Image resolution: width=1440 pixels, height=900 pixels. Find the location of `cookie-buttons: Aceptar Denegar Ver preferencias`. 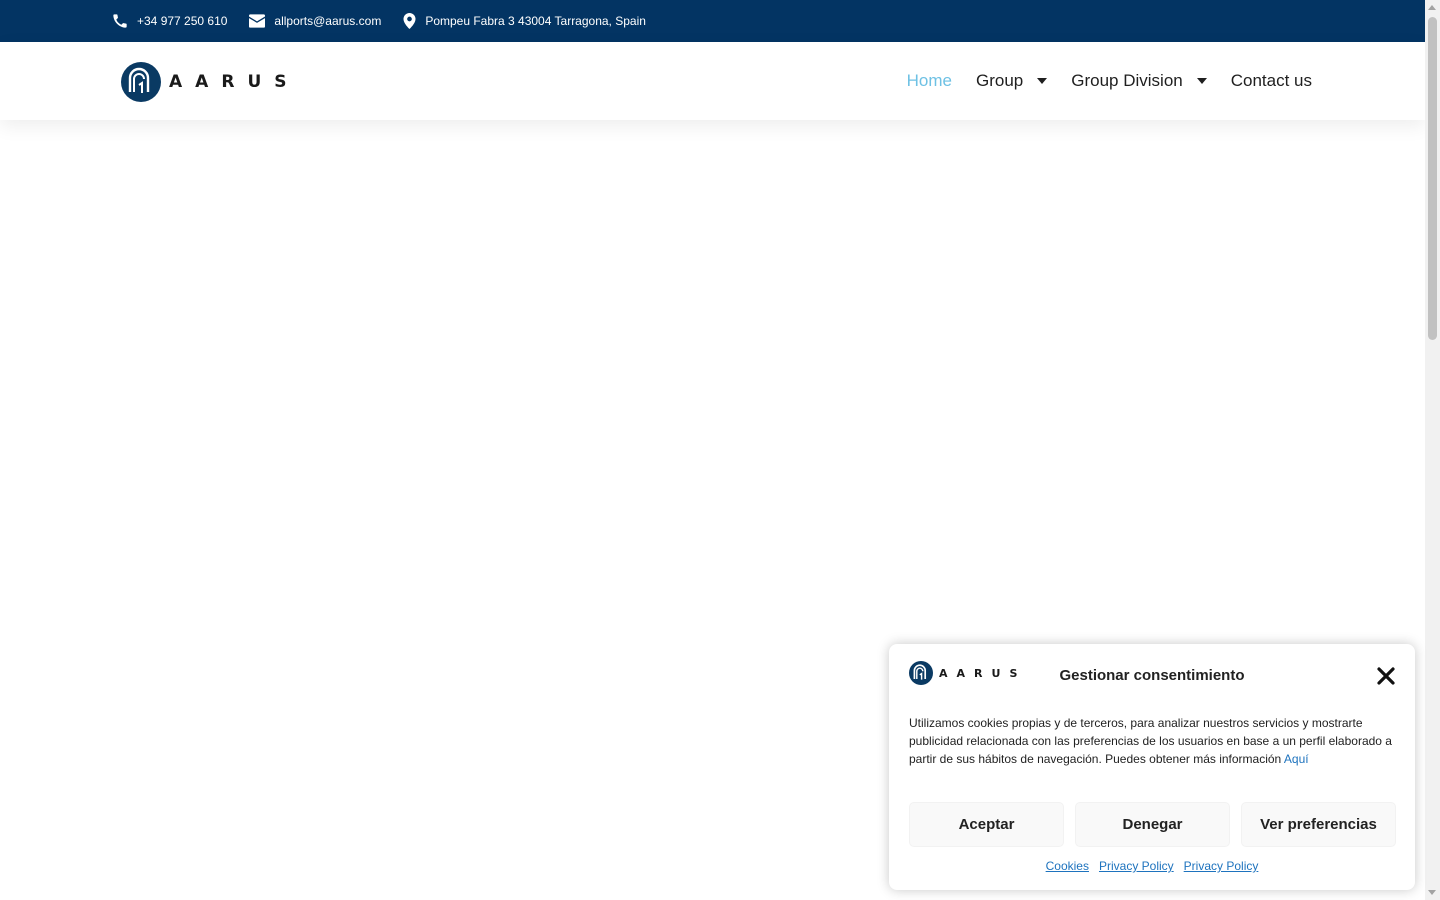

cookie-buttons: Aceptar Denegar Ver preferencias is located at coordinates (1152, 824).